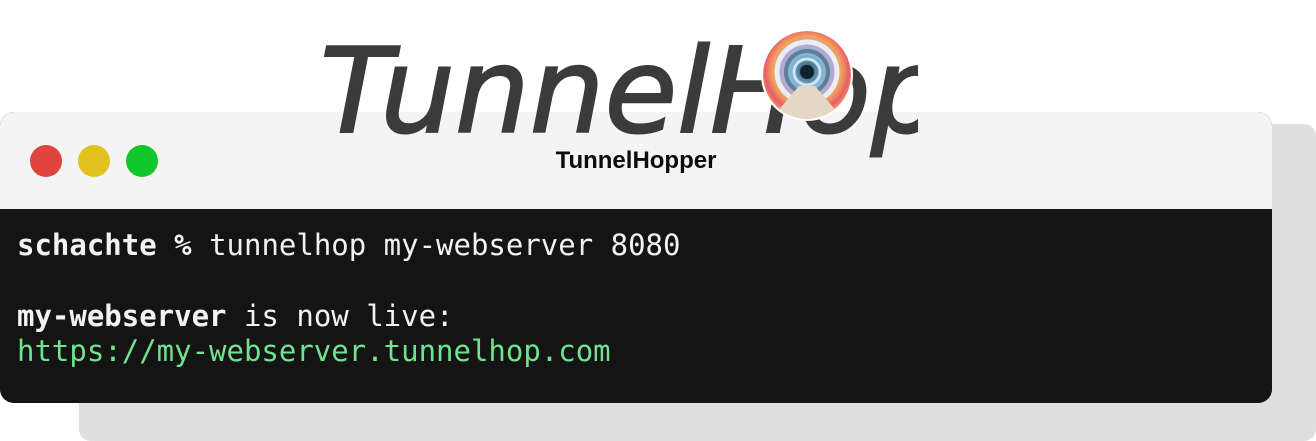 The image size is (1316, 441). I want to click on status-text: is now live:, so click(340, 316).